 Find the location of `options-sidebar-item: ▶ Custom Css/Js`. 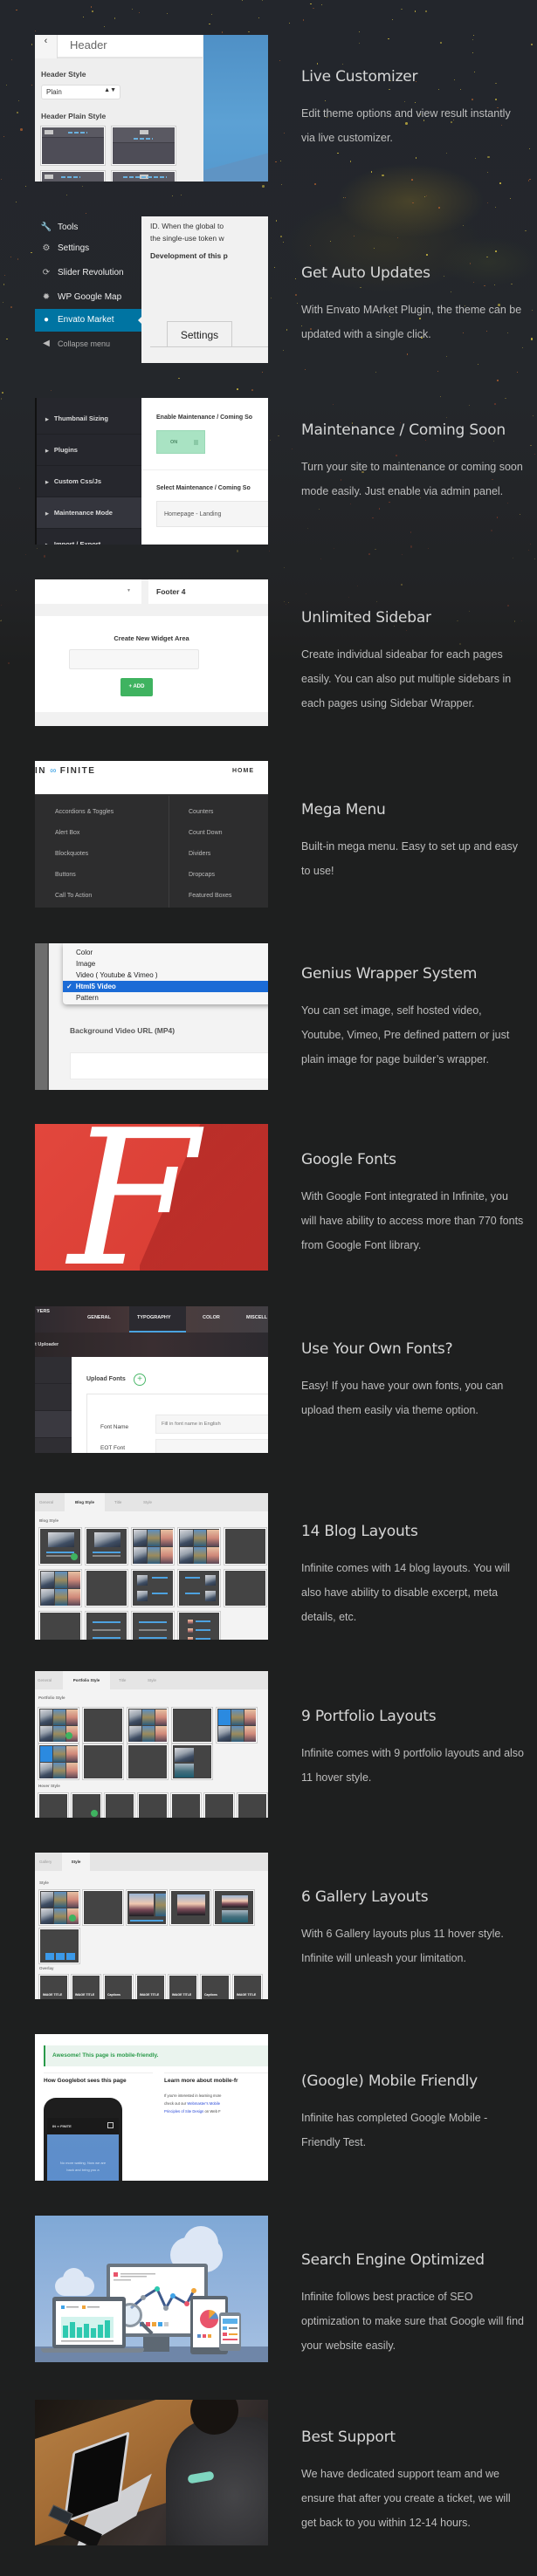

options-sidebar-item: ▶ Custom Css/Js is located at coordinates (89, 481).